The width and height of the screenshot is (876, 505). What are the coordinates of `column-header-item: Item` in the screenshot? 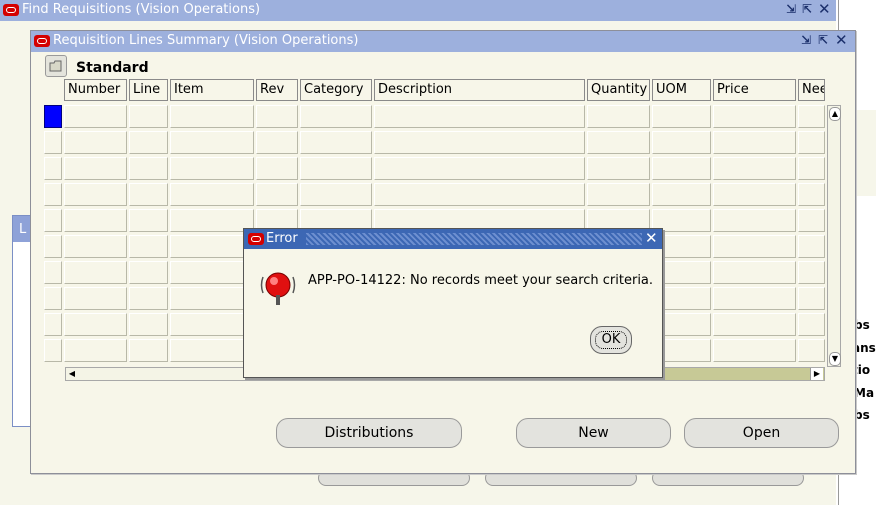 It's located at (212, 90).